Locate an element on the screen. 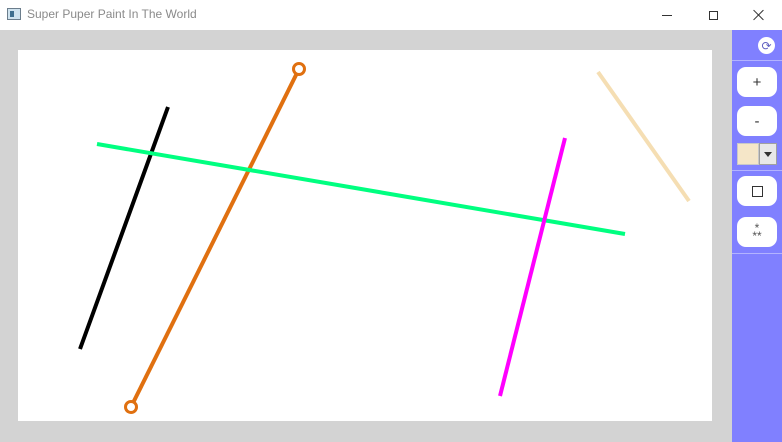 This screenshot has height=442, width=782. zoom-out-label: - is located at coordinates (757, 121).